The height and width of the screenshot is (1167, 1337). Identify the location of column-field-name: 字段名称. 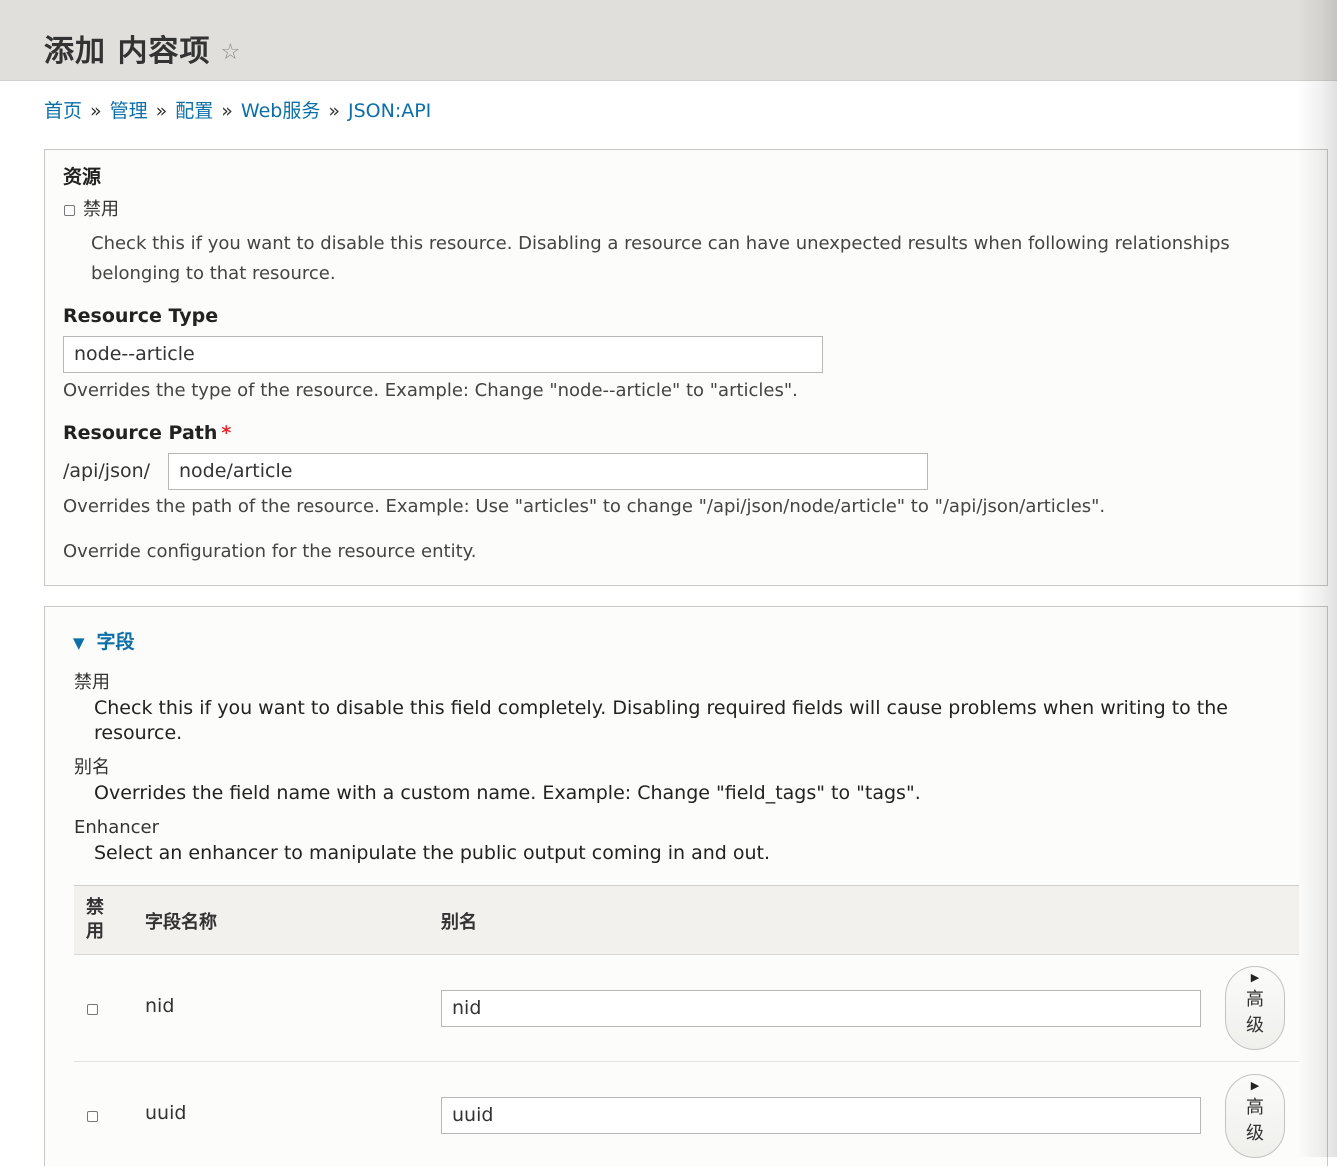
(181, 922).